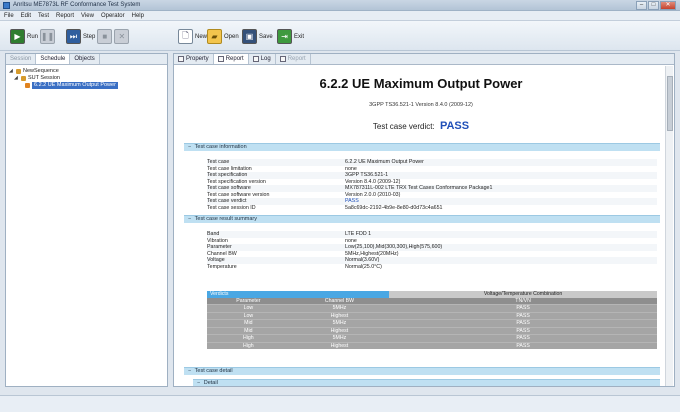 The image size is (680, 412). Describe the element at coordinates (421, 105) in the screenshot. I see `report-spec-line: 3GPP TS36.521-1 Version 8.4.0 (2009-12)` at that location.